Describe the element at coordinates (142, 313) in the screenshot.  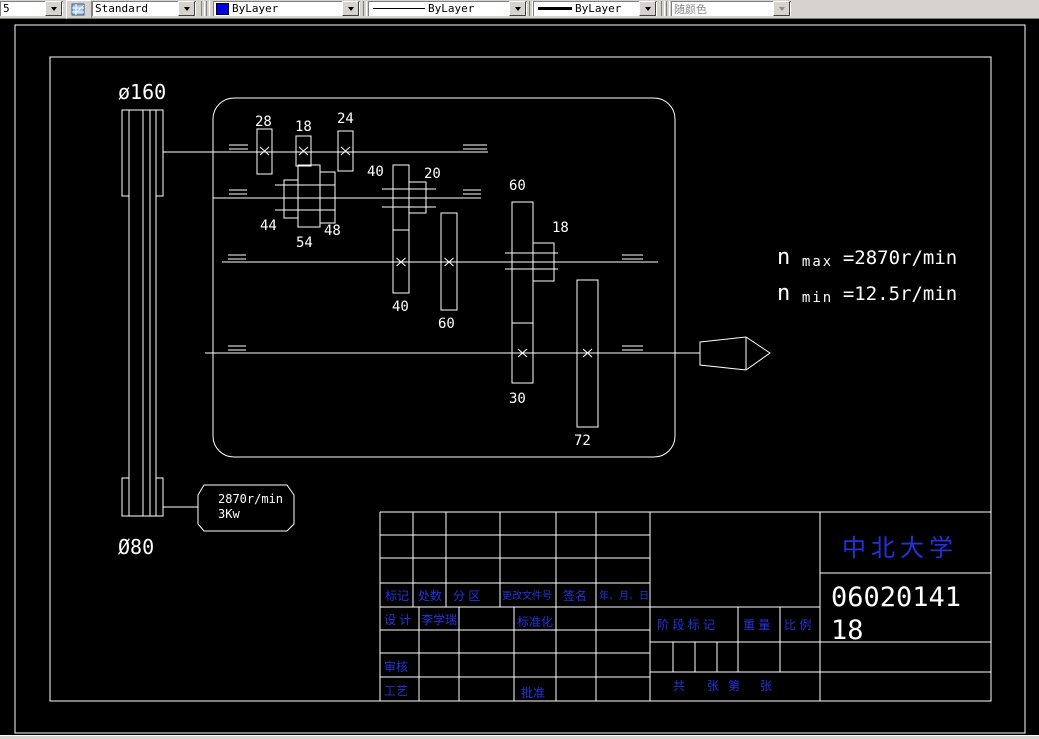
I see `belt-pulley-drive` at that location.